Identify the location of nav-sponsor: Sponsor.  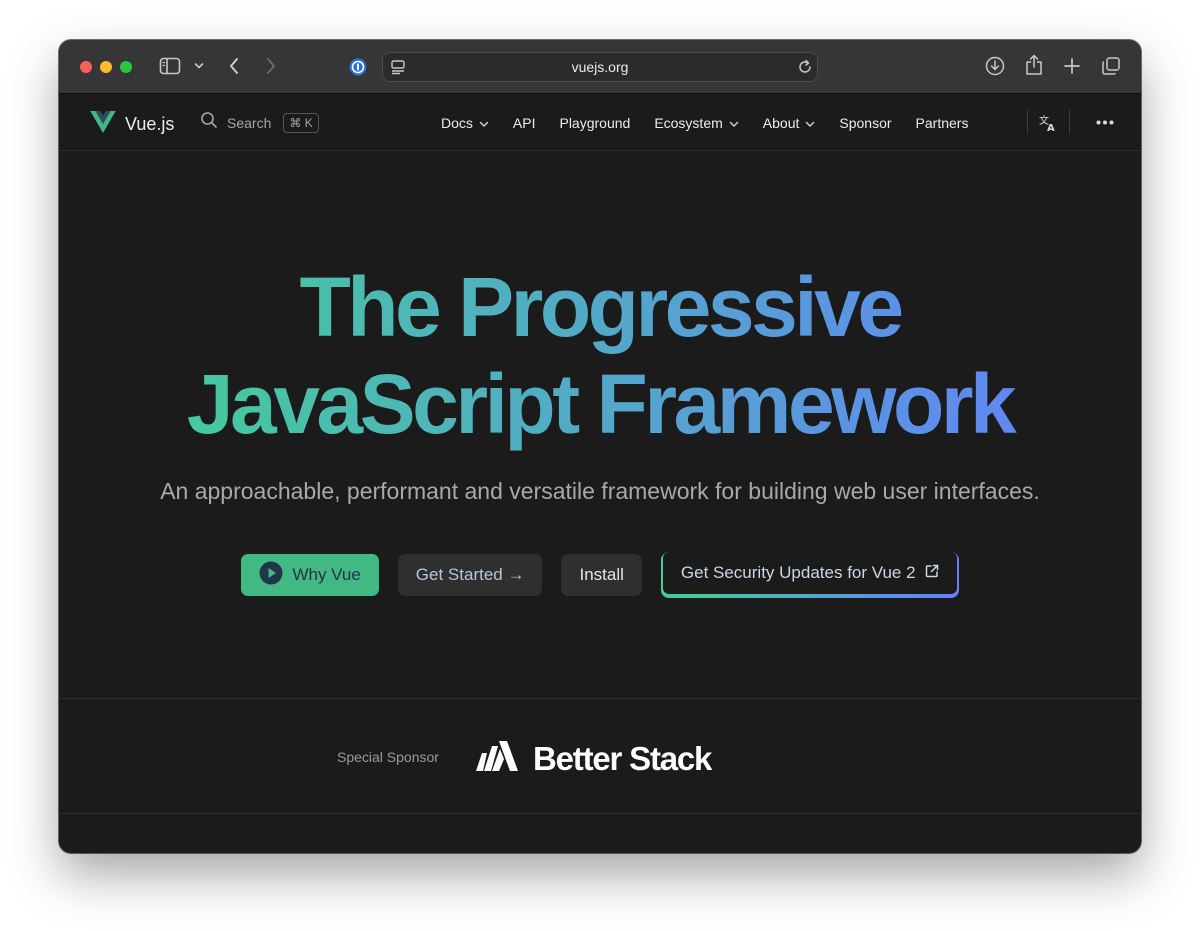
(865, 123).